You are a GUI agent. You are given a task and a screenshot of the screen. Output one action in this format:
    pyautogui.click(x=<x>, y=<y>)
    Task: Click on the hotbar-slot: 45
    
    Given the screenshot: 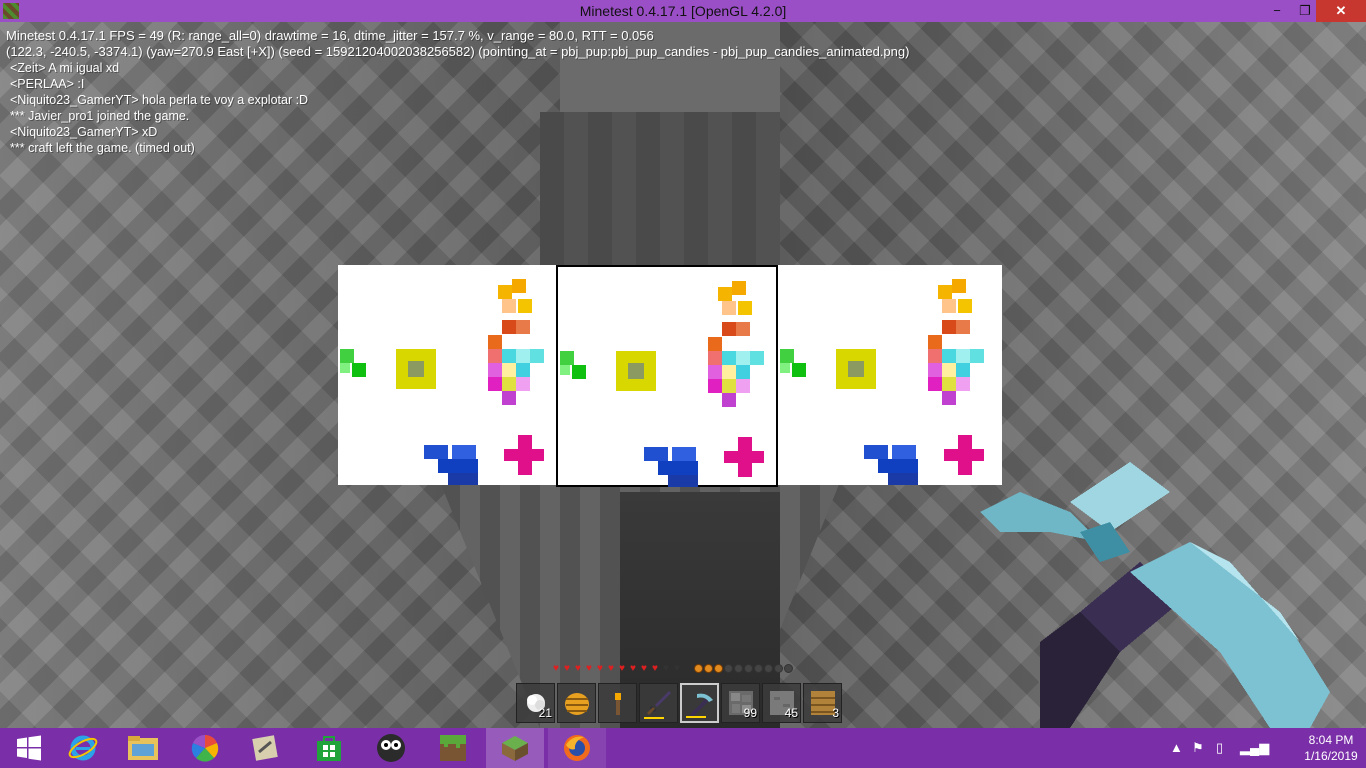 What is the action you would take?
    pyautogui.click(x=781, y=703)
    